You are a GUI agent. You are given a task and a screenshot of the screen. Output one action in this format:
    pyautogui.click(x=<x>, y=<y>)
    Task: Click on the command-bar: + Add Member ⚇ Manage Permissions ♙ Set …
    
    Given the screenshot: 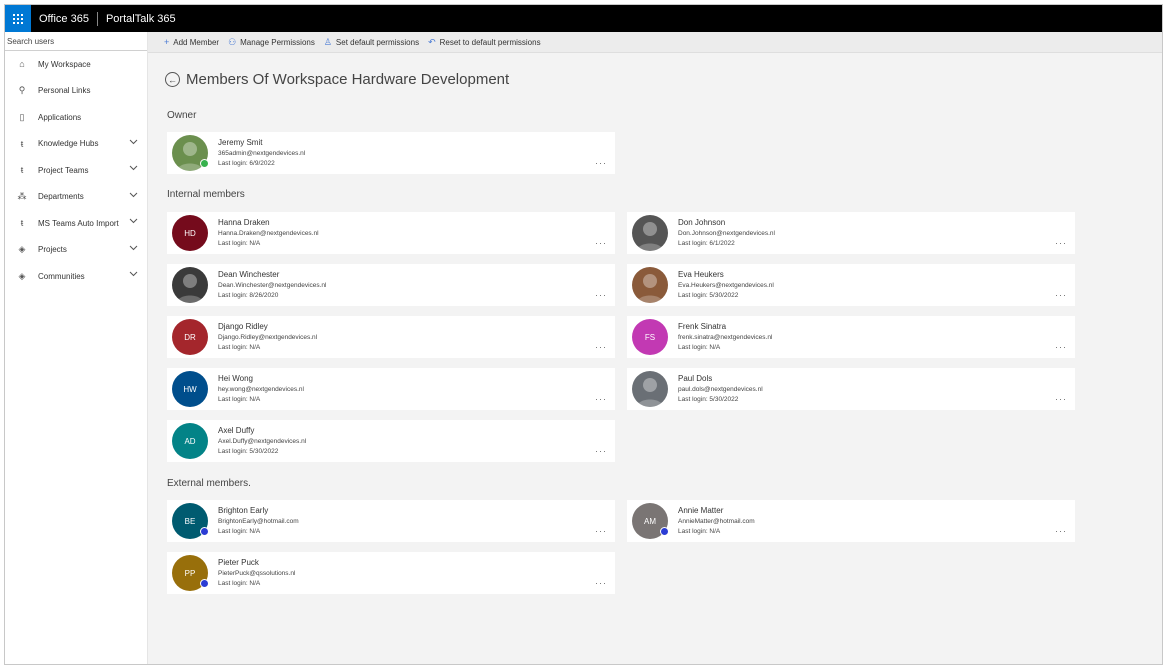 What is the action you would take?
    pyautogui.click(x=655, y=42)
    